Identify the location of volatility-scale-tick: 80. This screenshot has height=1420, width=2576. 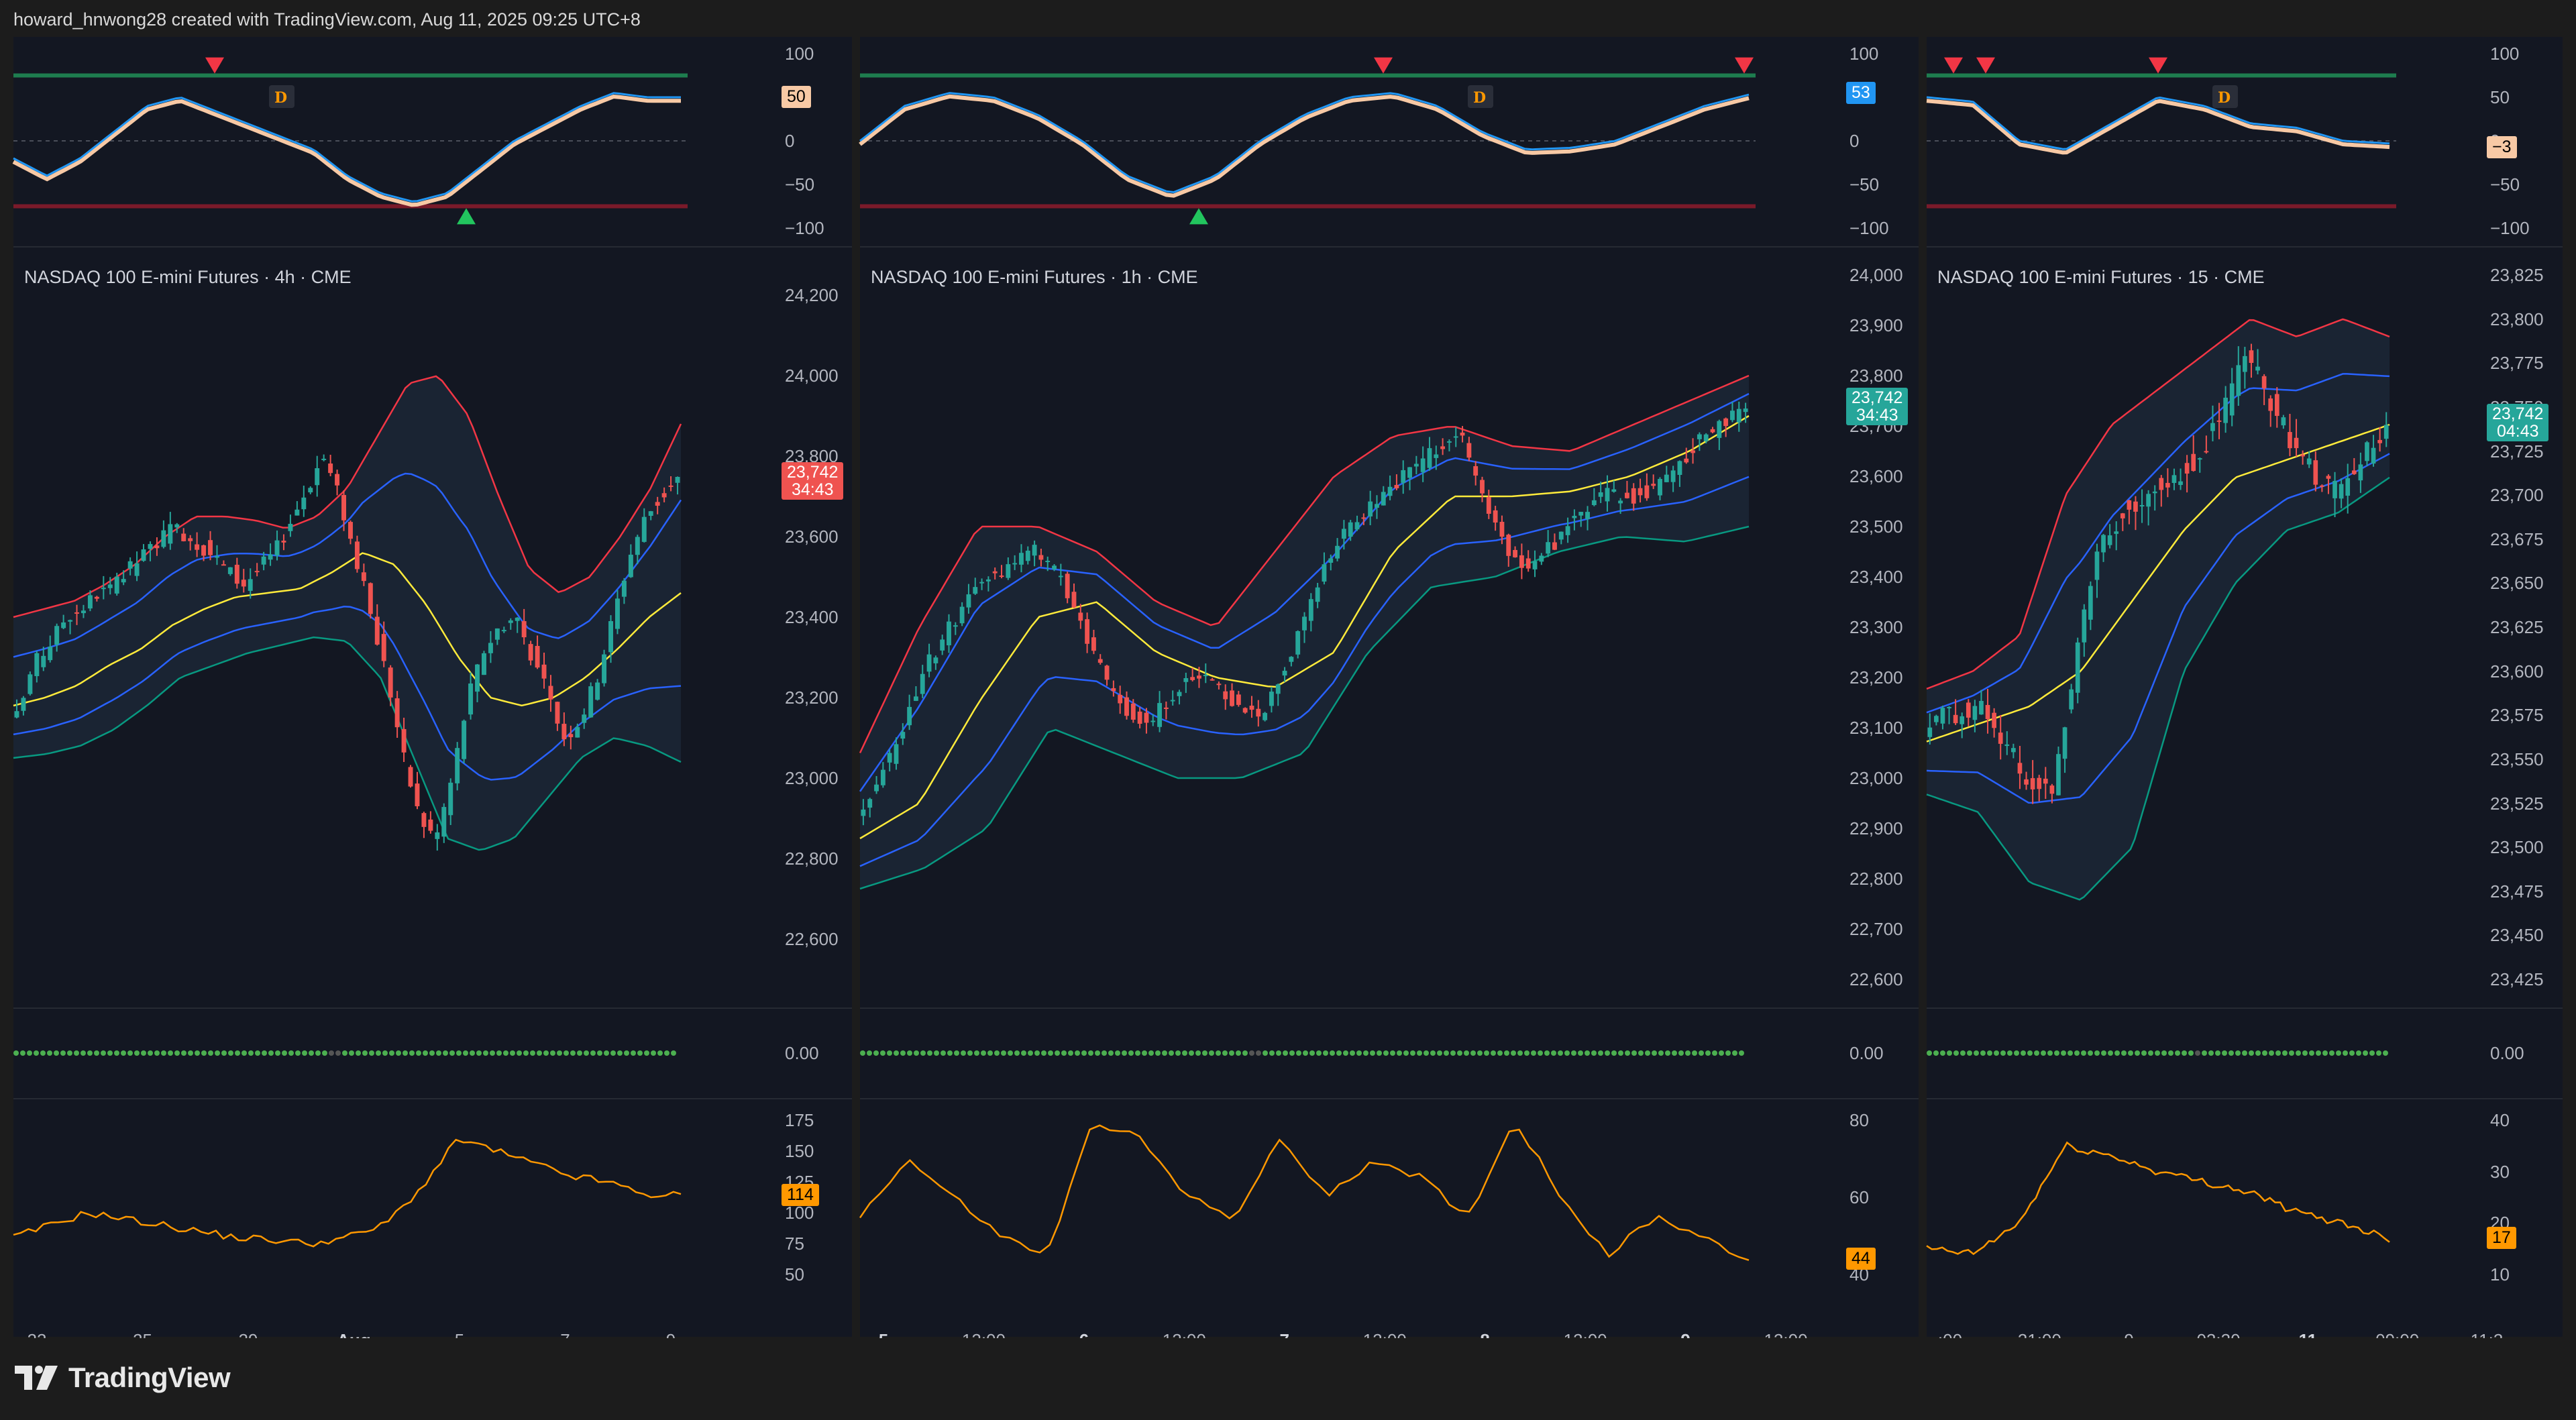
(1859, 1120).